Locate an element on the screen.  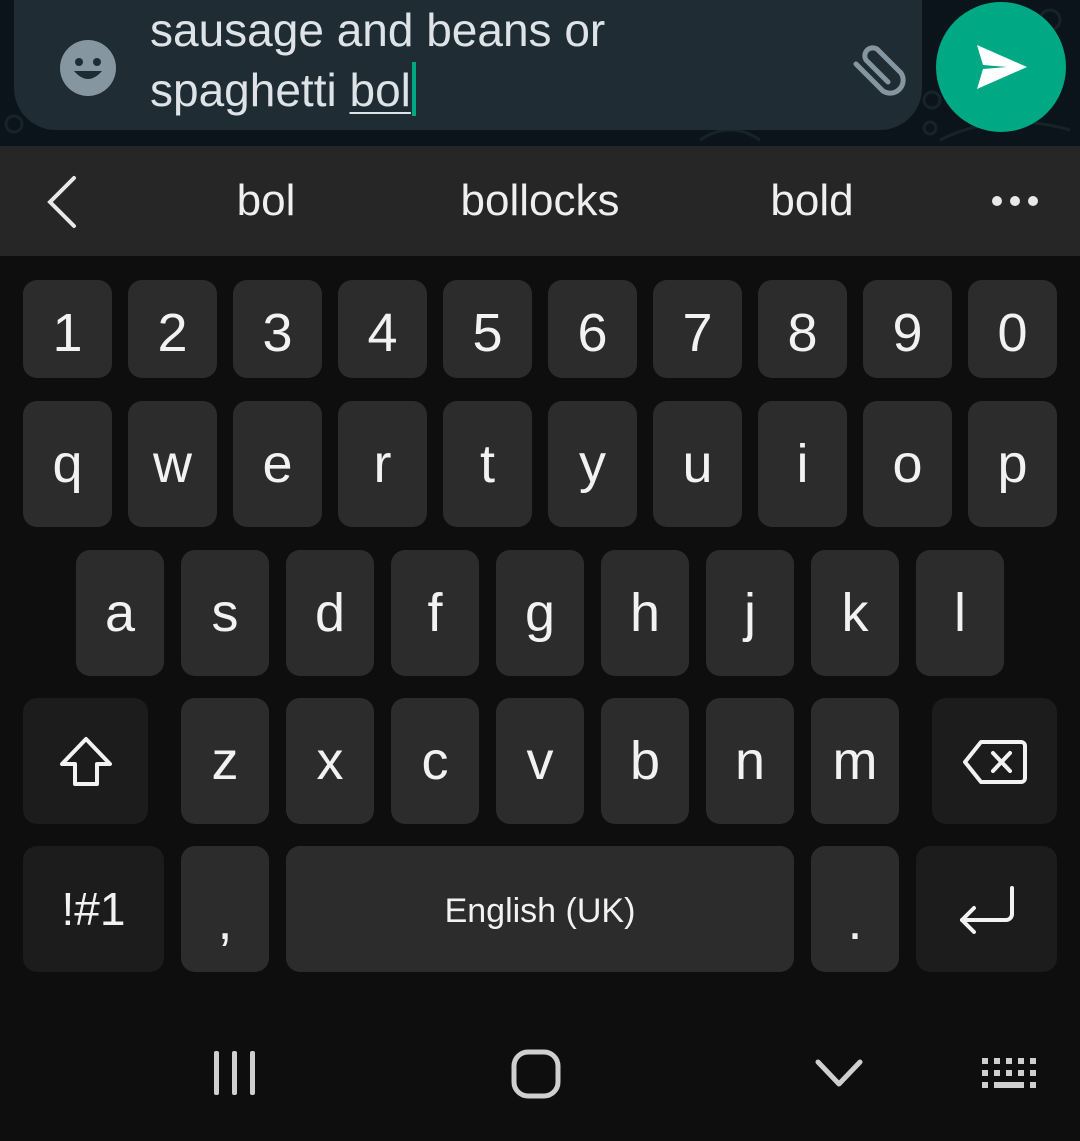
backspace-icon is located at coordinates (995, 762).